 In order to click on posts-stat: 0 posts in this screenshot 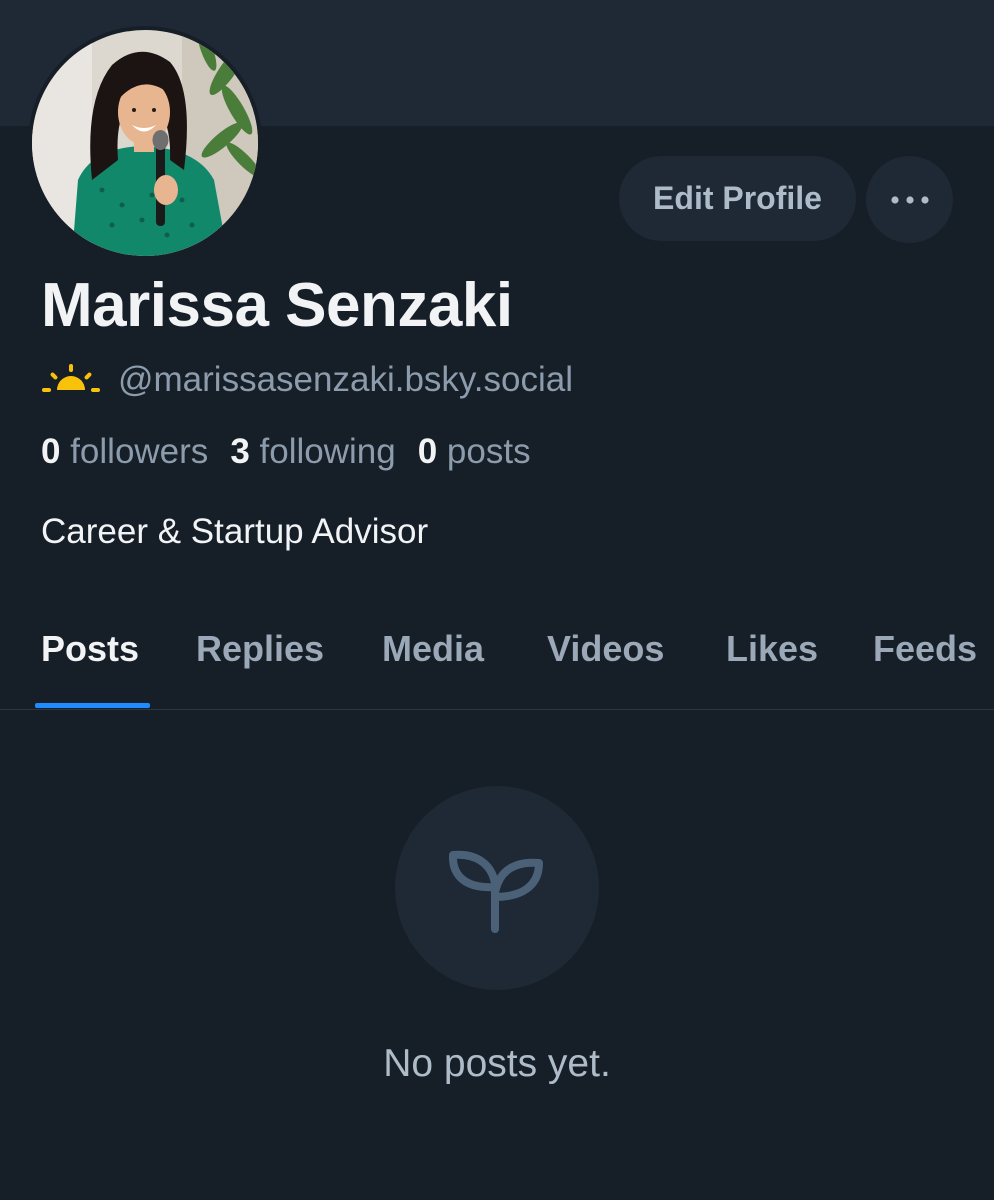, I will do `click(474, 452)`.